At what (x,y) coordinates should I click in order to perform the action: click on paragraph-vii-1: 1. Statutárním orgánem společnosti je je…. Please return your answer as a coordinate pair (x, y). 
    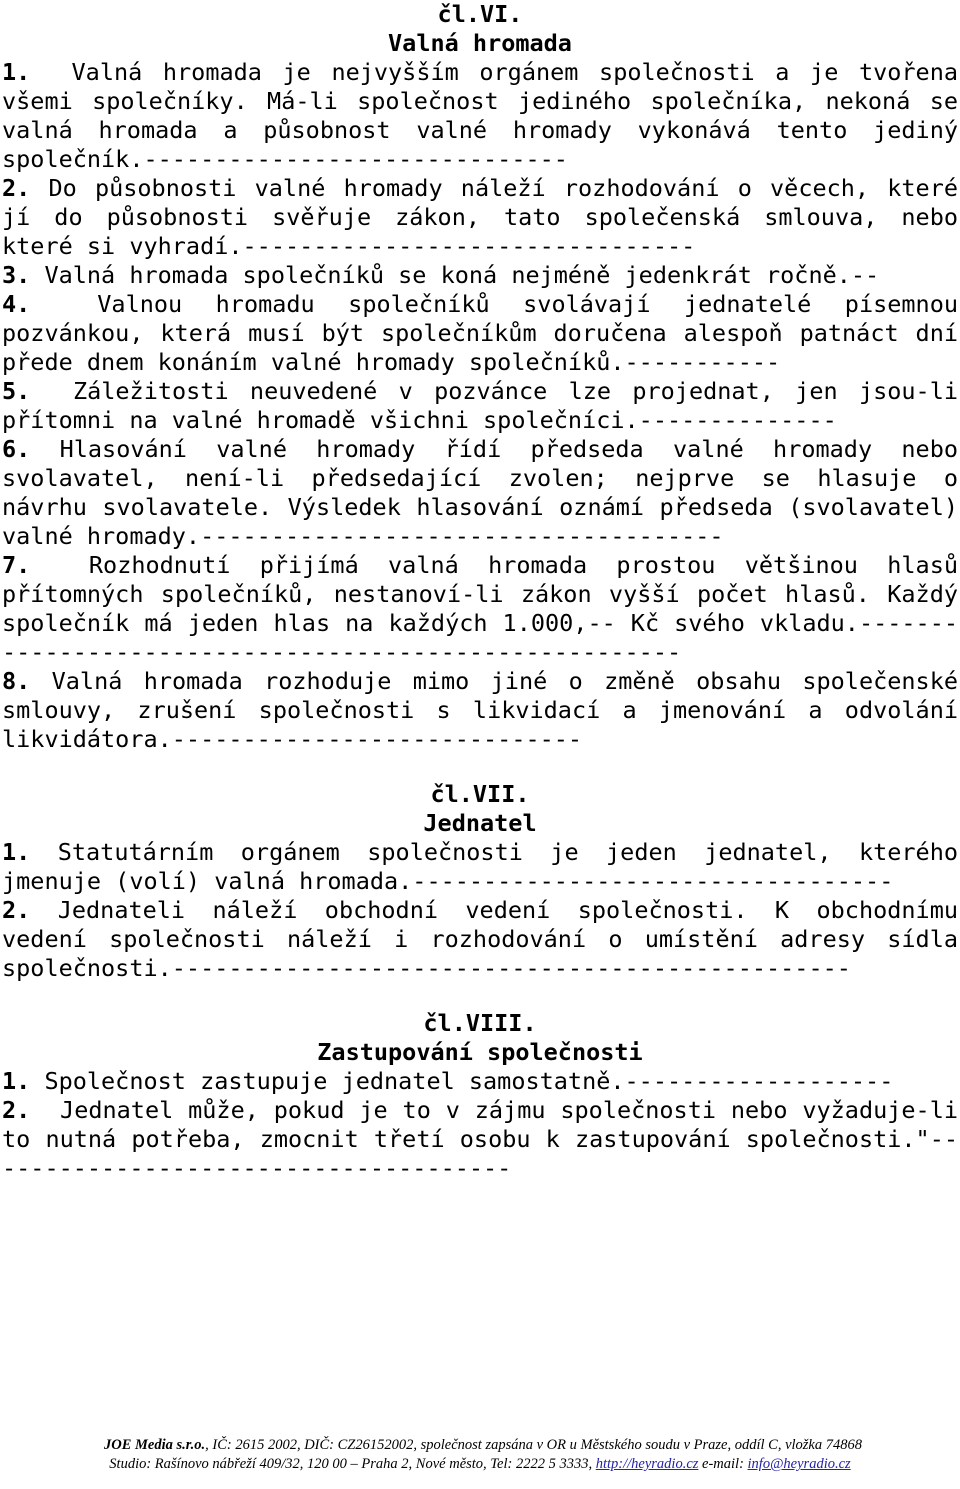
    Looking at the image, I should click on (480, 867).